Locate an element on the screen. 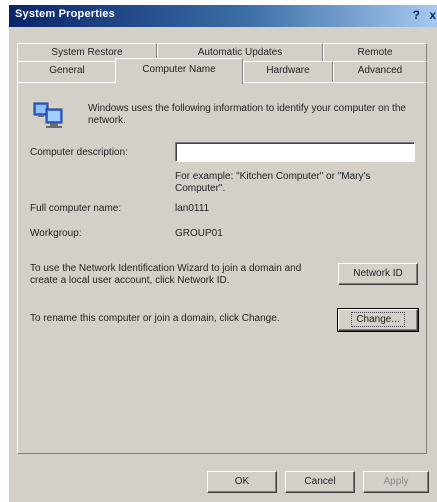  tab-general: General is located at coordinates (67, 71).